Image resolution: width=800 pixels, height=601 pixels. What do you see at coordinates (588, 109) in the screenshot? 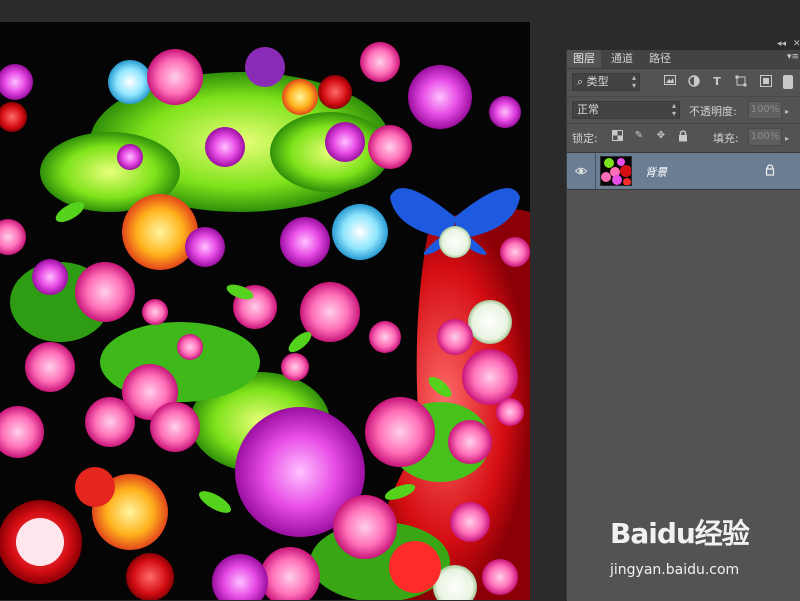
I see `blend-mode-label: 正常` at bounding box center [588, 109].